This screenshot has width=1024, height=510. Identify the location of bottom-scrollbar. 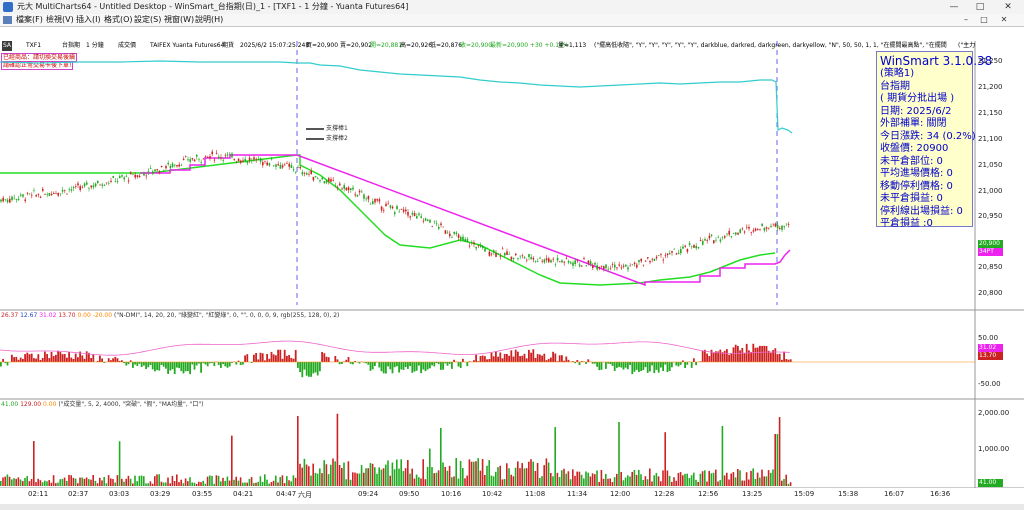
(512, 507).